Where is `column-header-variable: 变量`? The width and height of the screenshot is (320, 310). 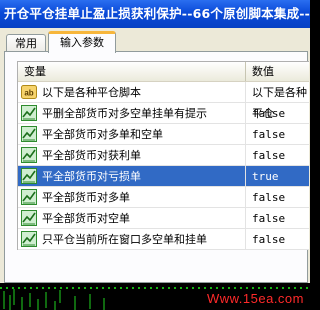
column-header-variable: 变量 is located at coordinates (132, 71).